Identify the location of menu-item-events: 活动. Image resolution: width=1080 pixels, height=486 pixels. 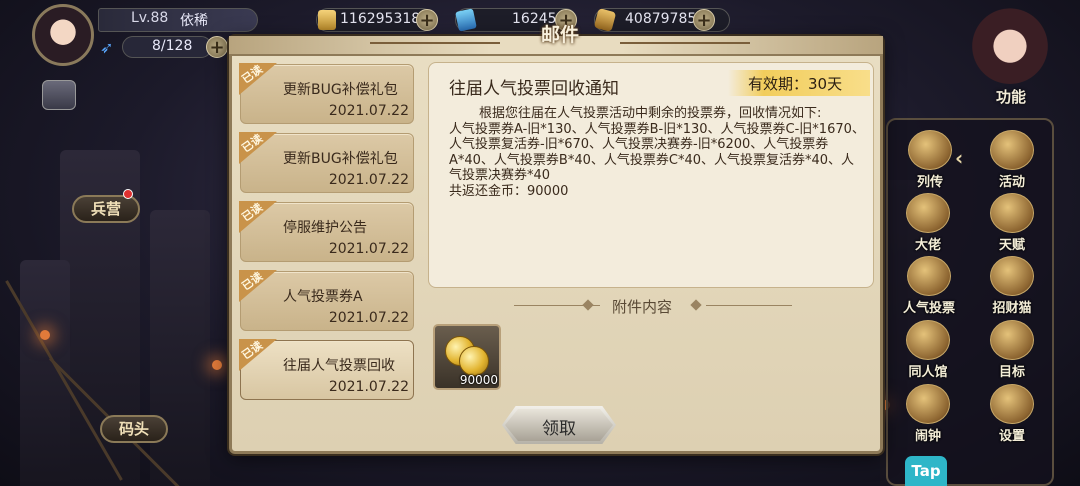
(1012, 161).